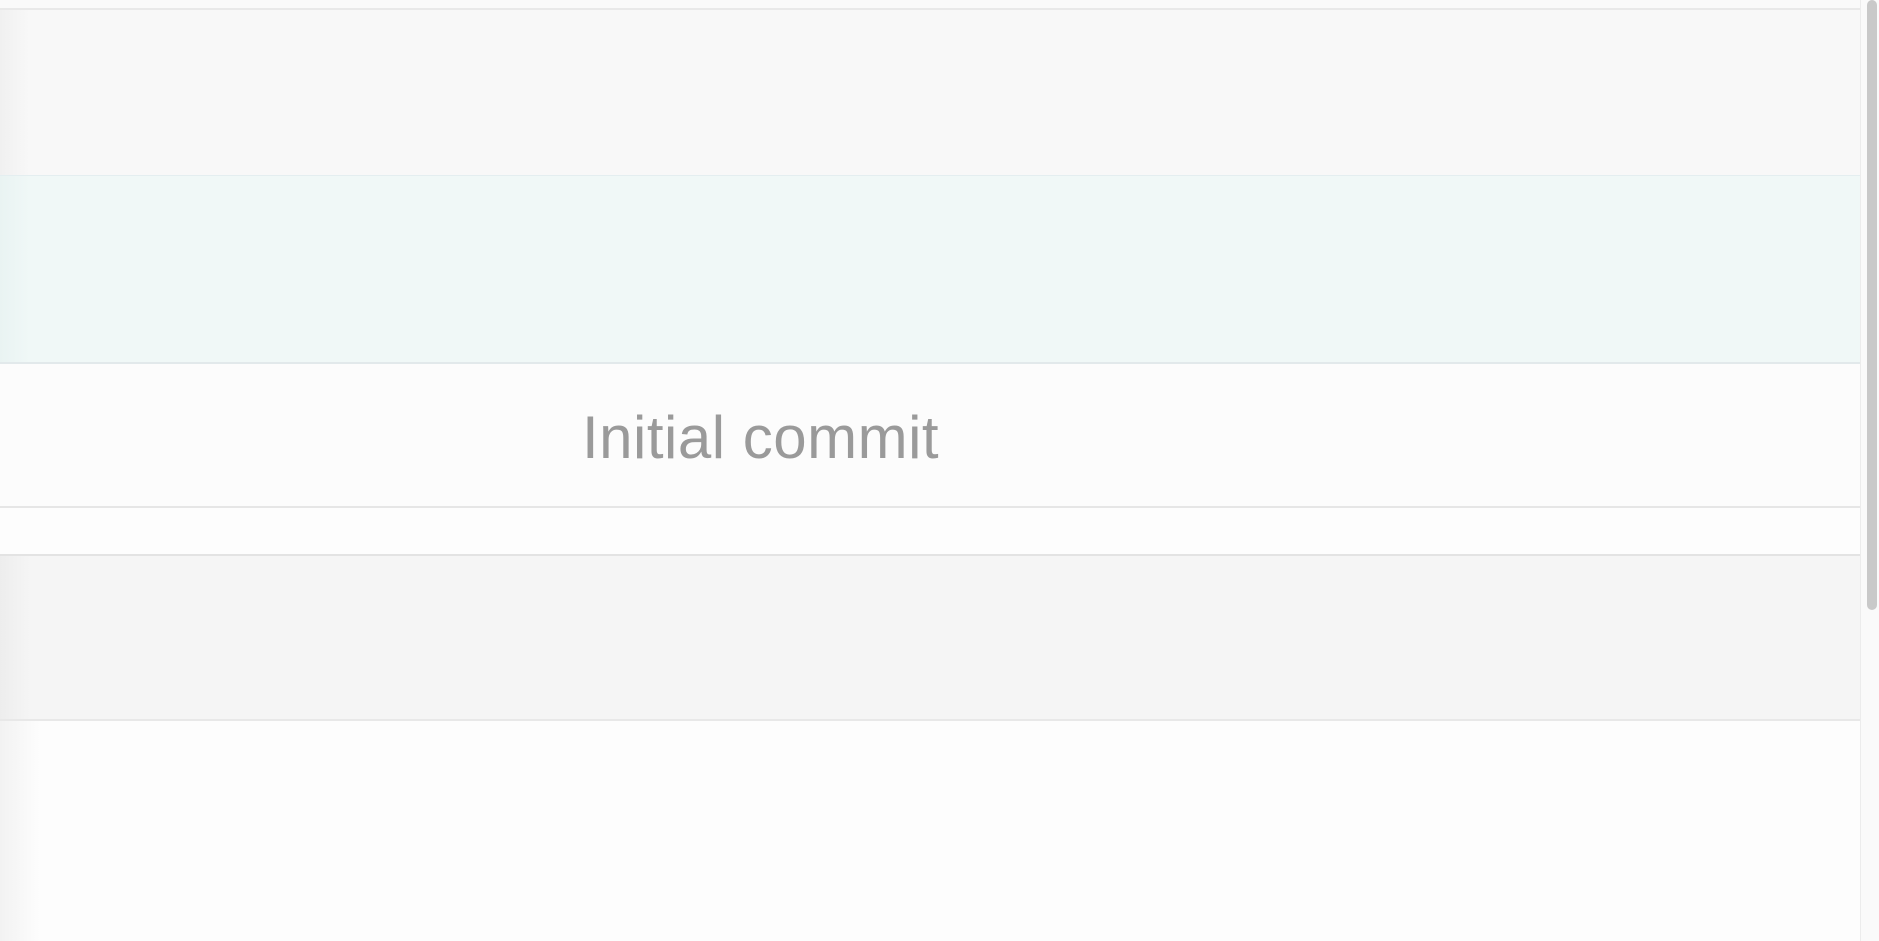  What do you see at coordinates (930, 532) in the screenshot?
I see `list-divider-row` at bounding box center [930, 532].